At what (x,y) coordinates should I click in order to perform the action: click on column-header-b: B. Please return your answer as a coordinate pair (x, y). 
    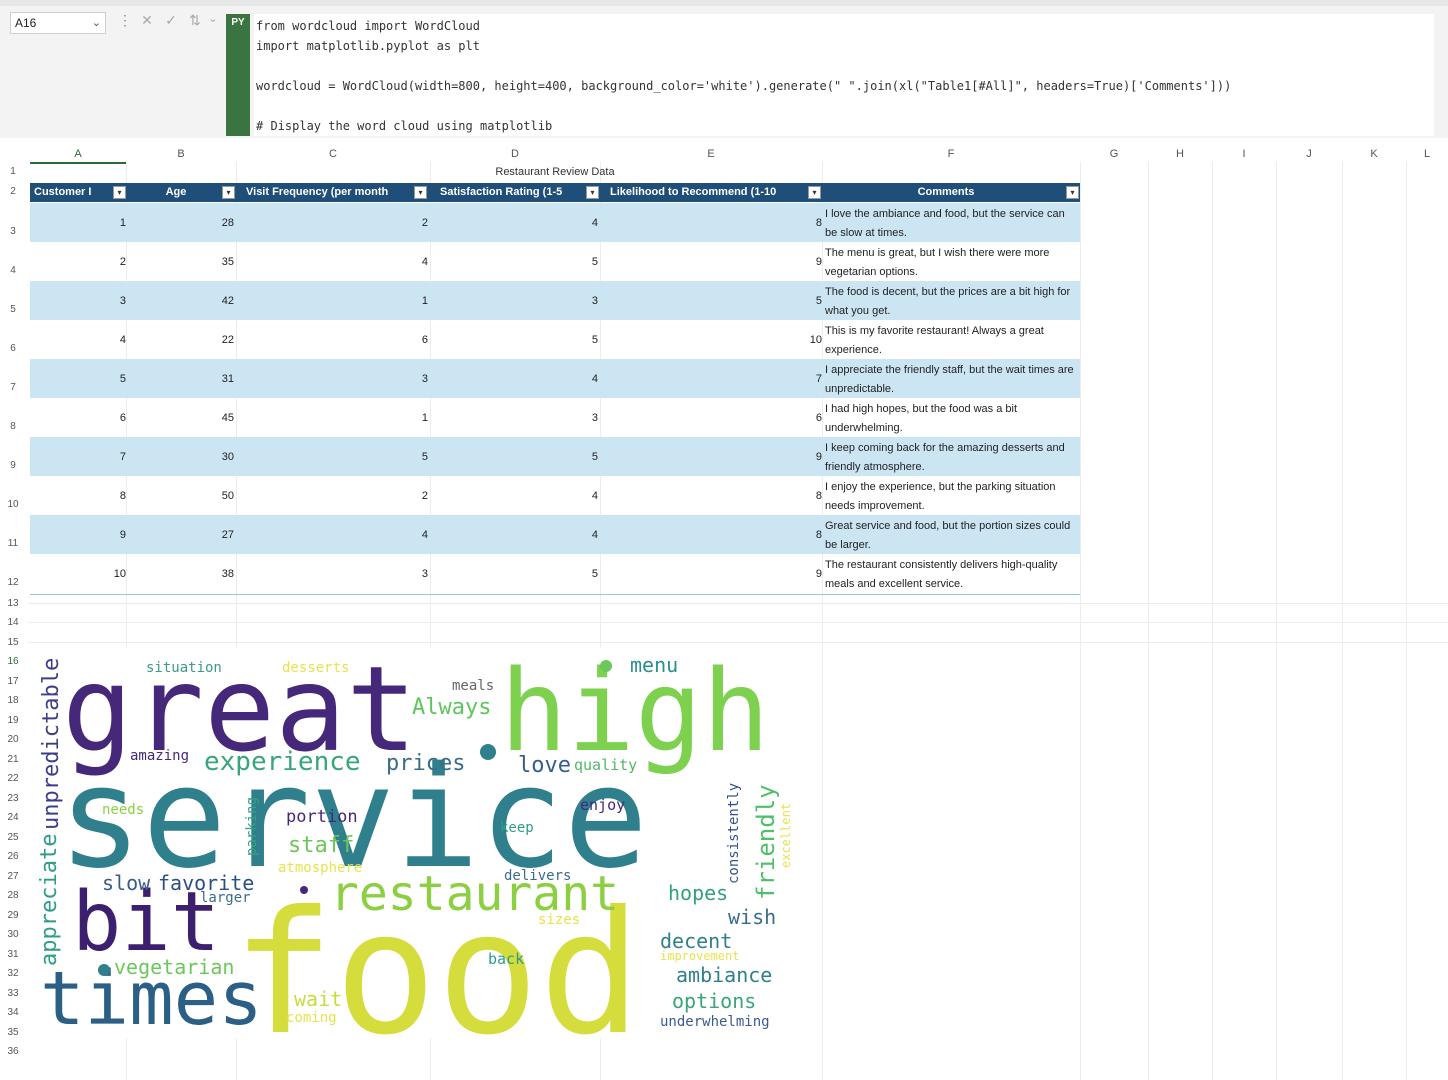
    Looking at the image, I should click on (181, 154).